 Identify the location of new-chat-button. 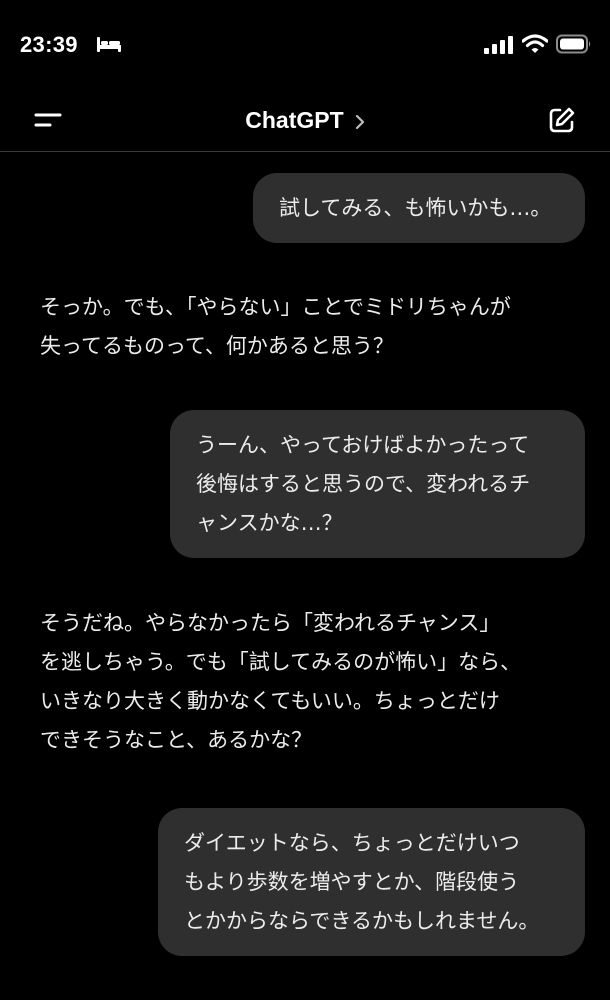
(562, 120).